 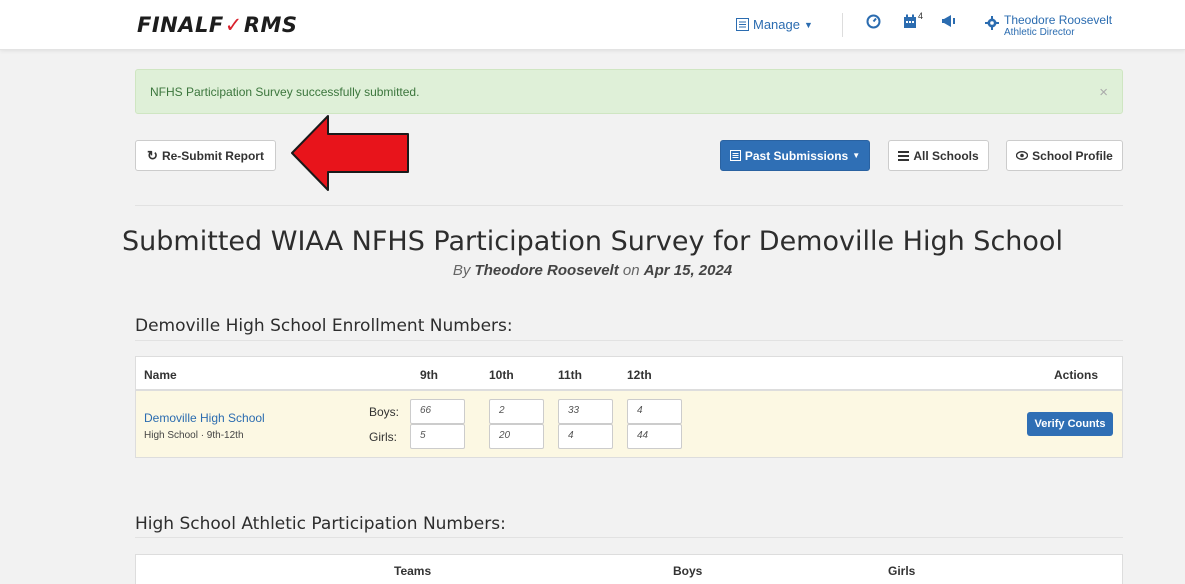 I want to click on manage-label: Manage, so click(x=776, y=24).